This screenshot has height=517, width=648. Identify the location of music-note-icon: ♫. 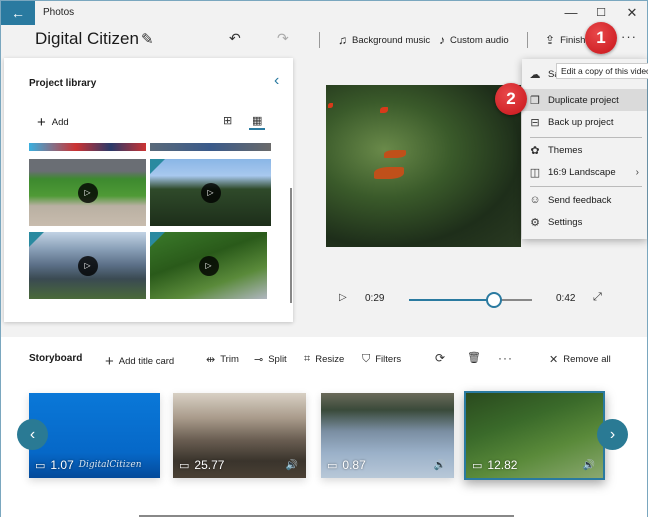
(342, 40).